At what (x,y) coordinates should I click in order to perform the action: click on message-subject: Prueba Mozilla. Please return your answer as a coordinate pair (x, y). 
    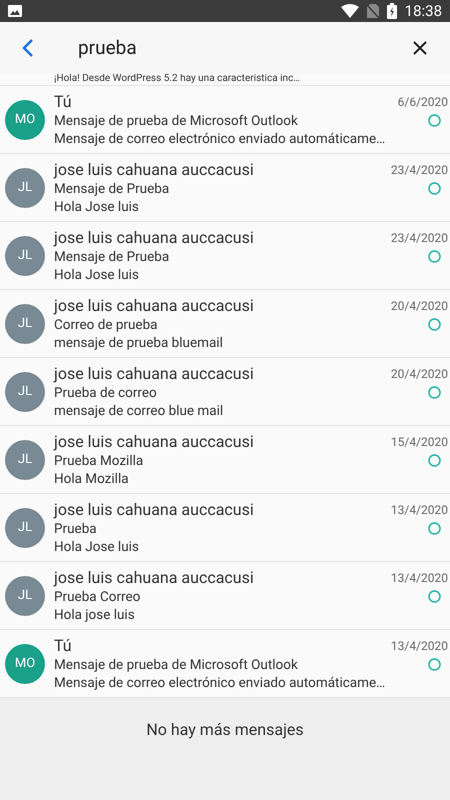
    Looking at the image, I should click on (99, 461).